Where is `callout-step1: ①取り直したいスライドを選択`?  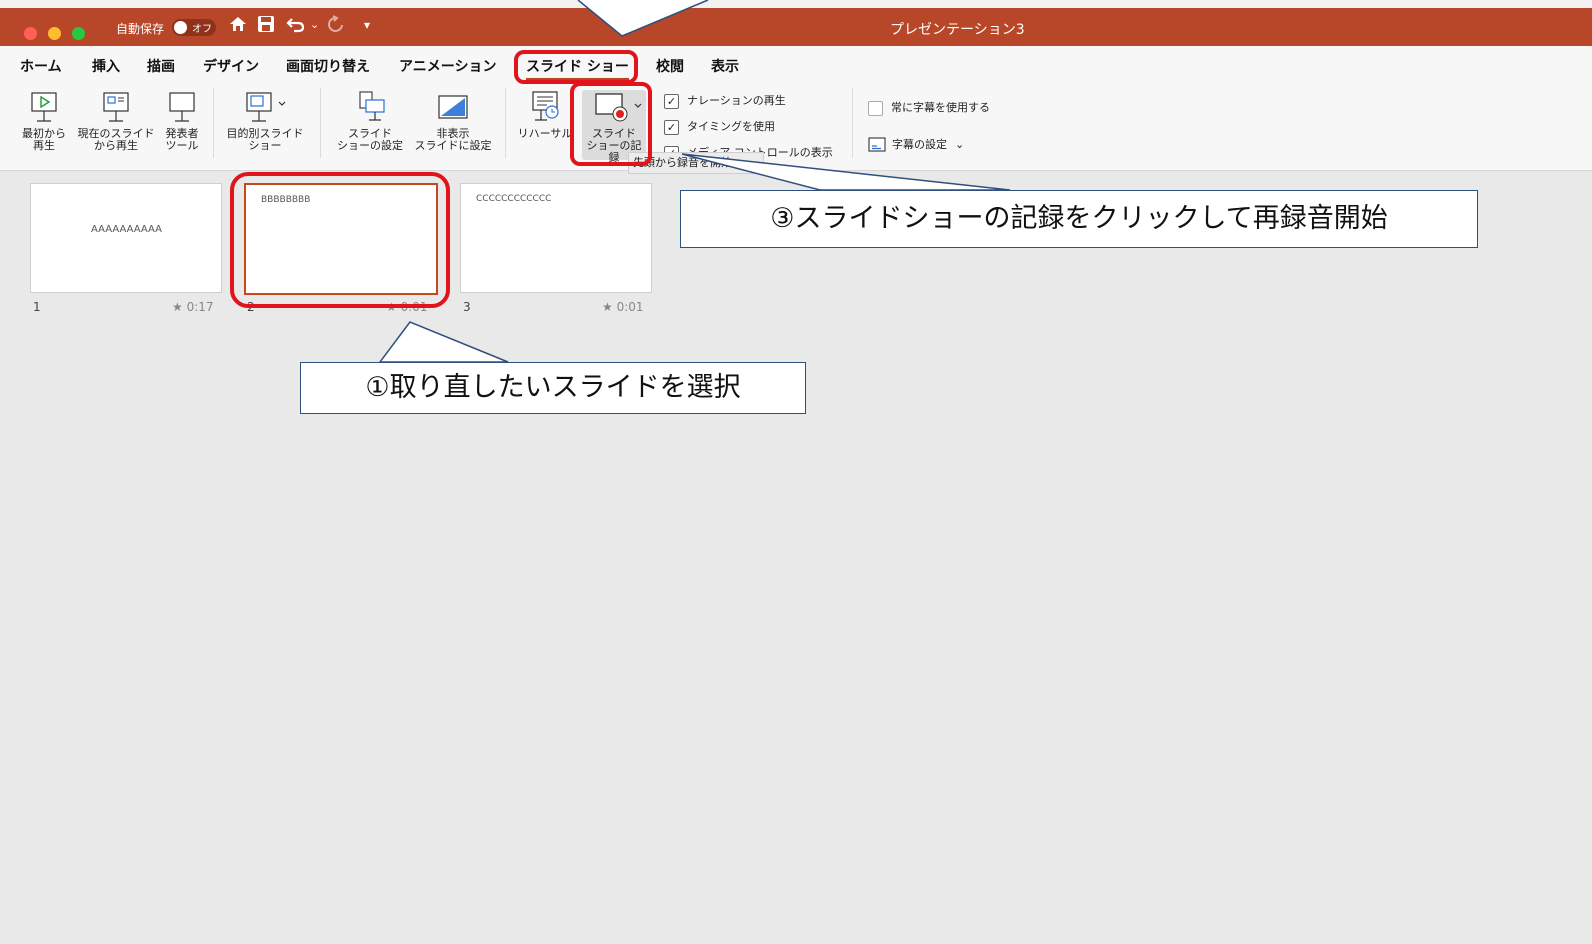 callout-step1: ①取り直したいスライドを選択 is located at coordinates (553, 388).